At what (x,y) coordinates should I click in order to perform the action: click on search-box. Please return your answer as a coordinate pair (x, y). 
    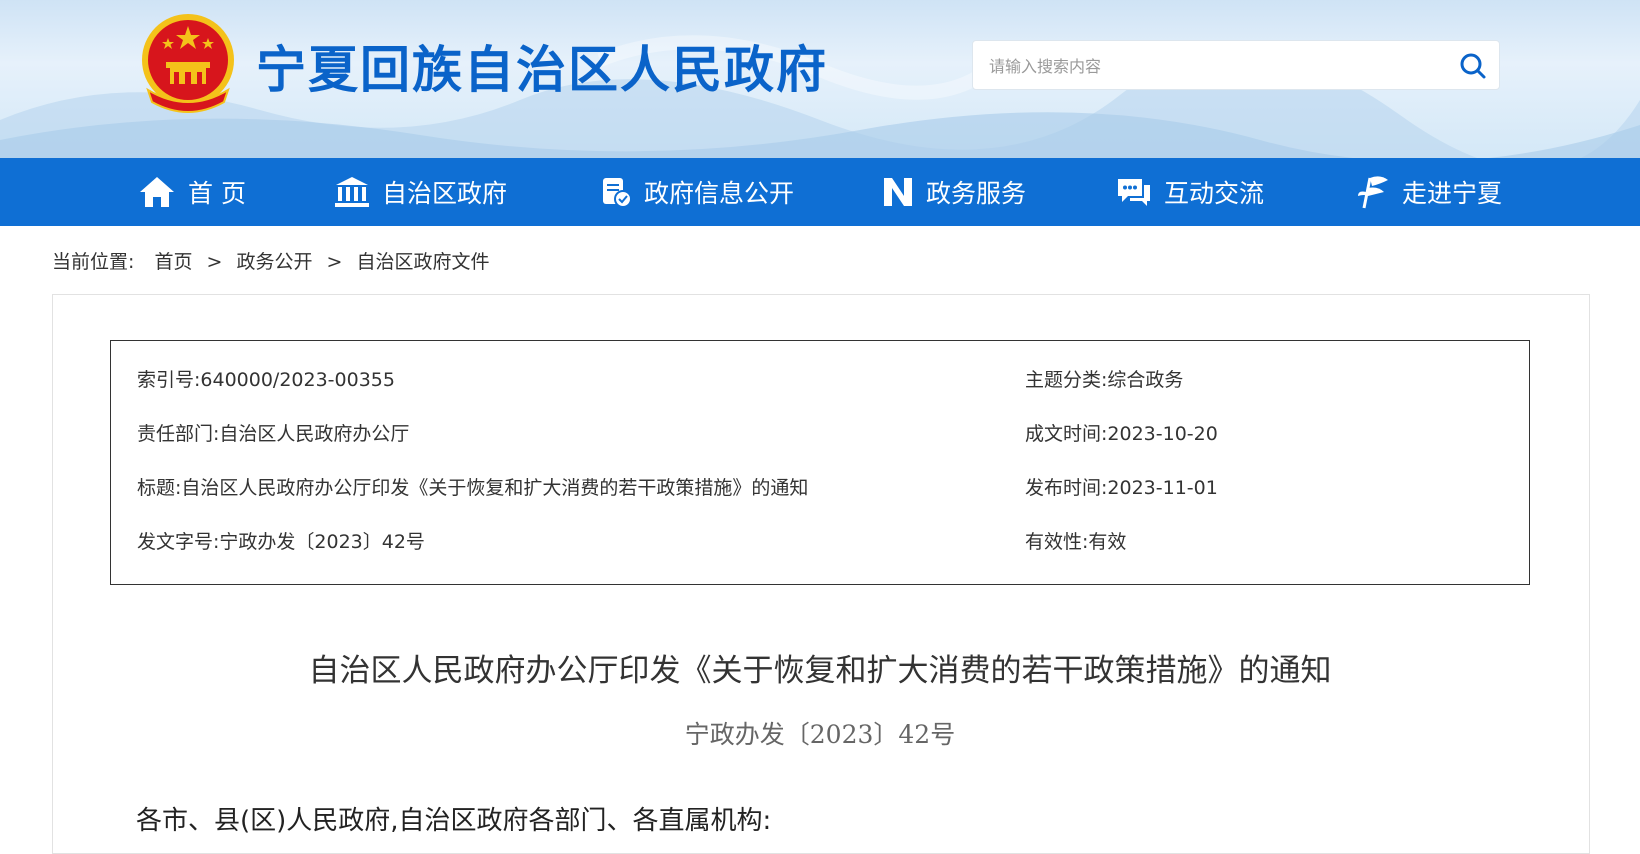
    Looking at the image, I should click on (1236, 65).